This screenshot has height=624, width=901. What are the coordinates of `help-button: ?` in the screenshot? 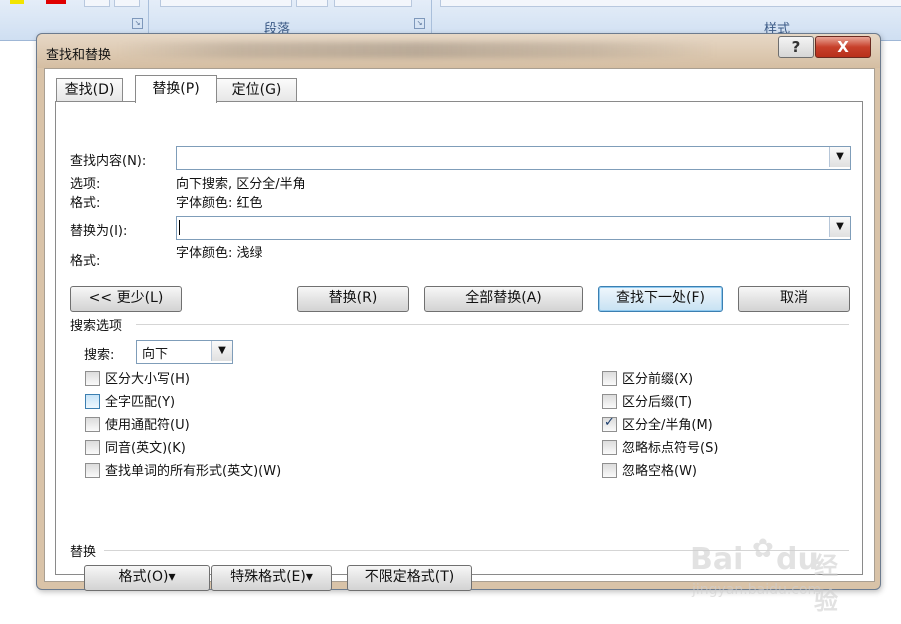 It's located at (796, 47).